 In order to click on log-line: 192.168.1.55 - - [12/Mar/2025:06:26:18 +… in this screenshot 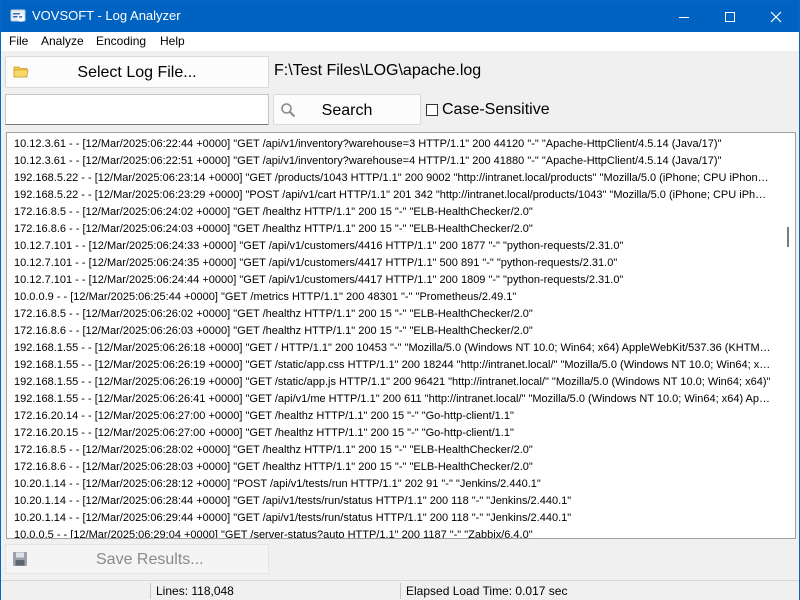, I will do `click(393, 348)`.